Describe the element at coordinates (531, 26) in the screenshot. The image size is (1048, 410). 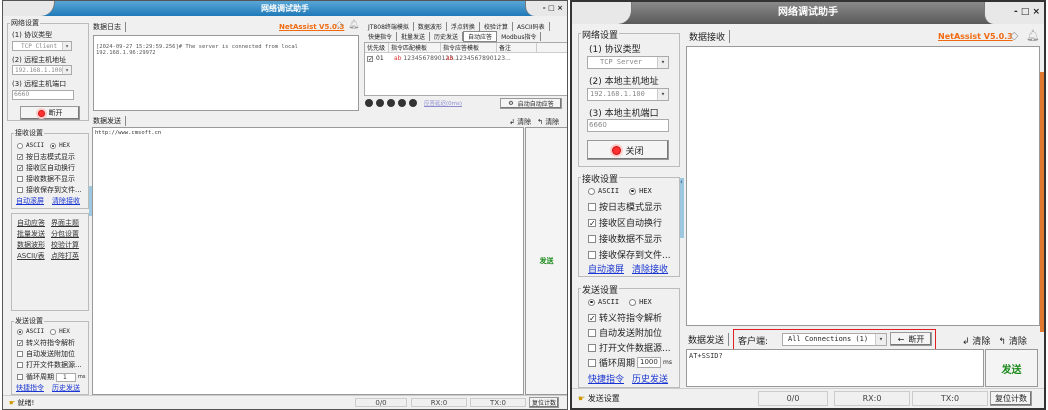
I see `tab-item: ASCII码表` at that location.